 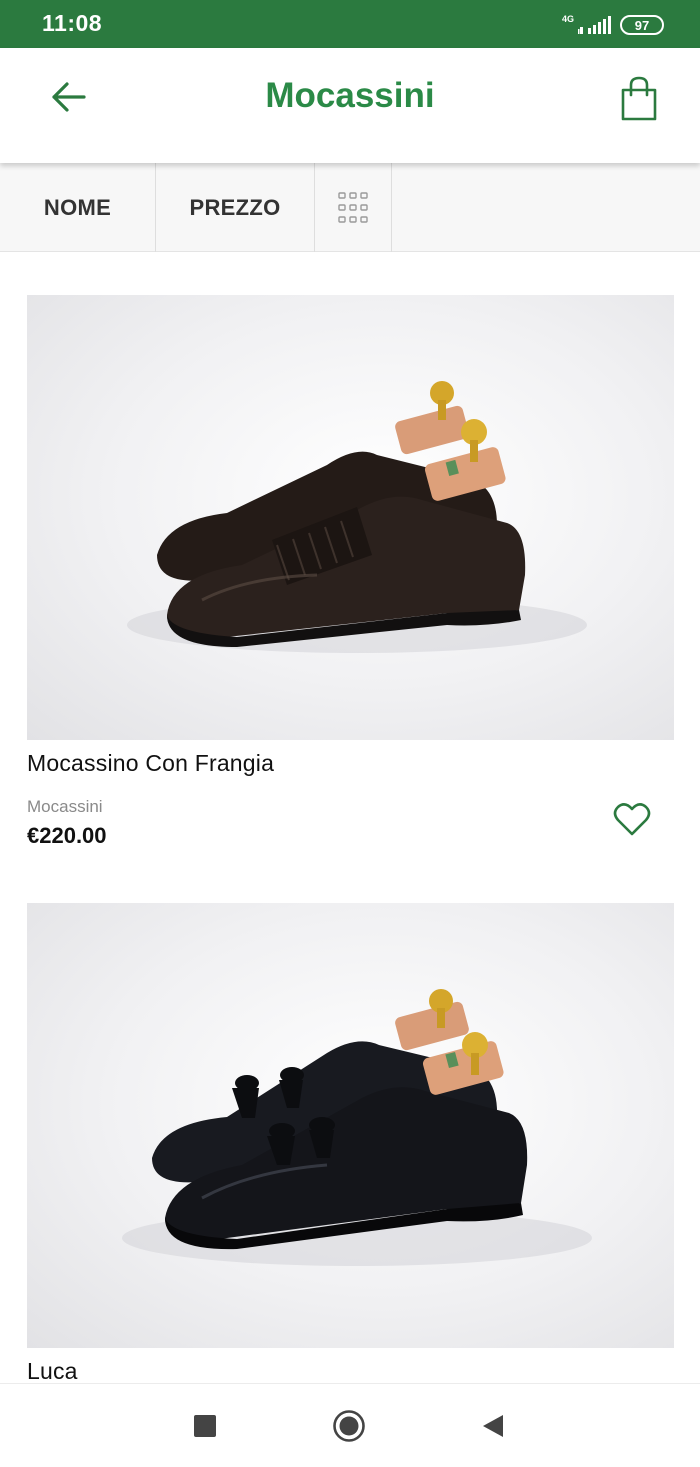 What do you see at coordinates (151, 763) in the screenshot?
I see `product-name: Mocassino Con Frangia` at bounding box center [151, 763].